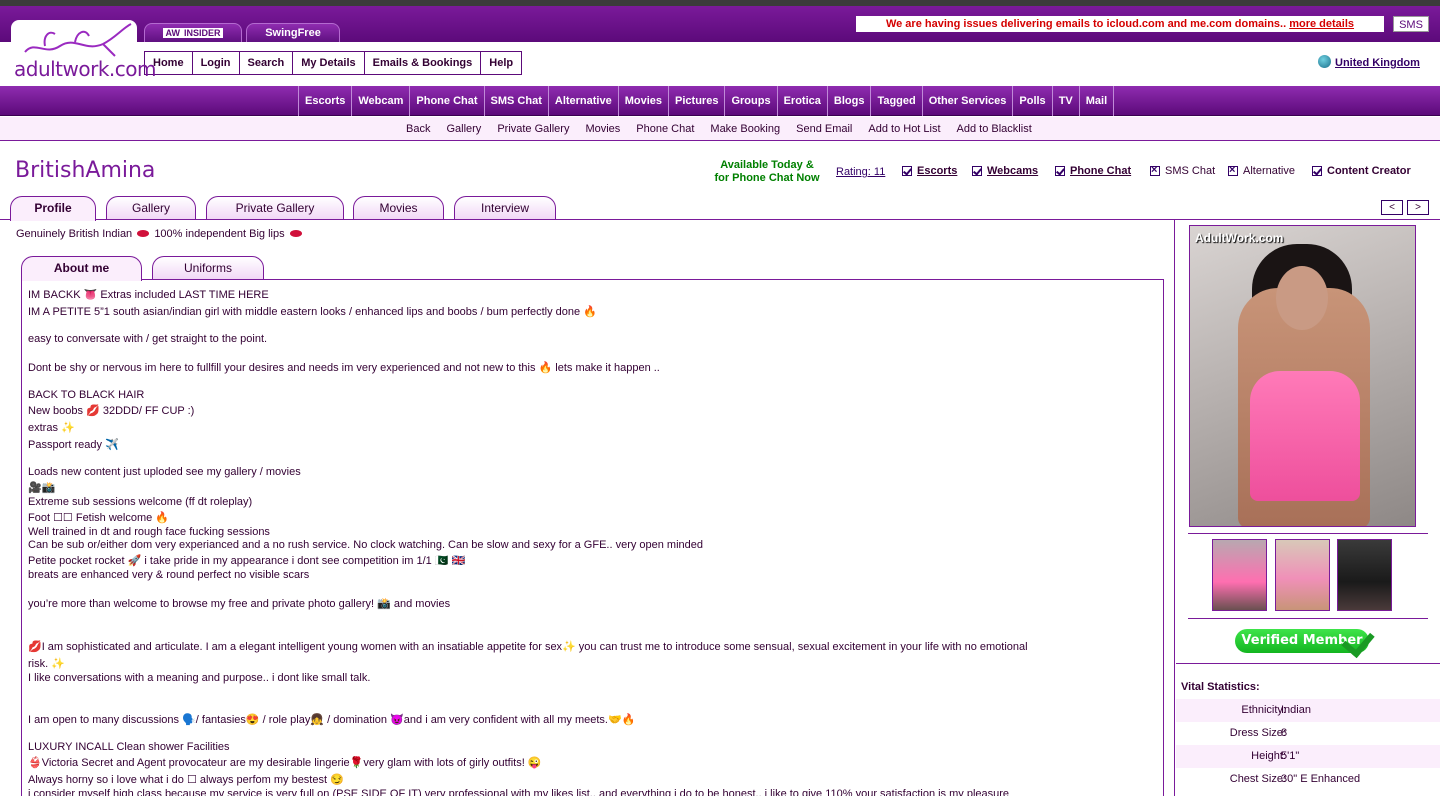  Describe the element at coordinates (151, 208) in the screenshot. I see `tab-gallery: Gallery` at that location.